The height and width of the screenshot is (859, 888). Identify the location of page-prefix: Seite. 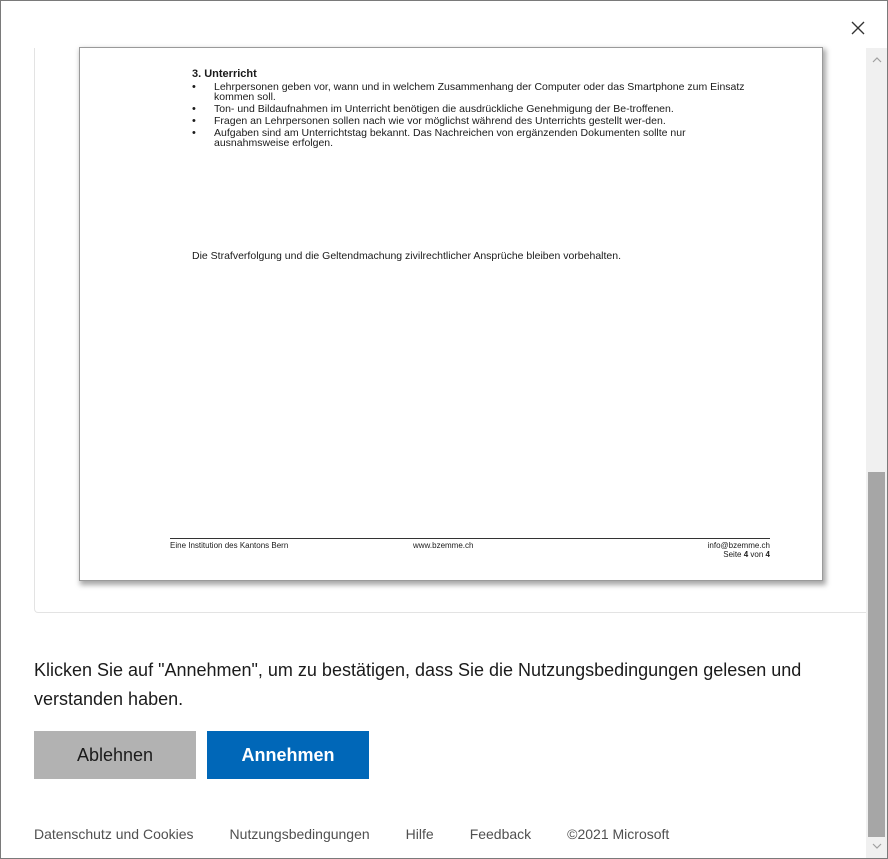
(732, 554).